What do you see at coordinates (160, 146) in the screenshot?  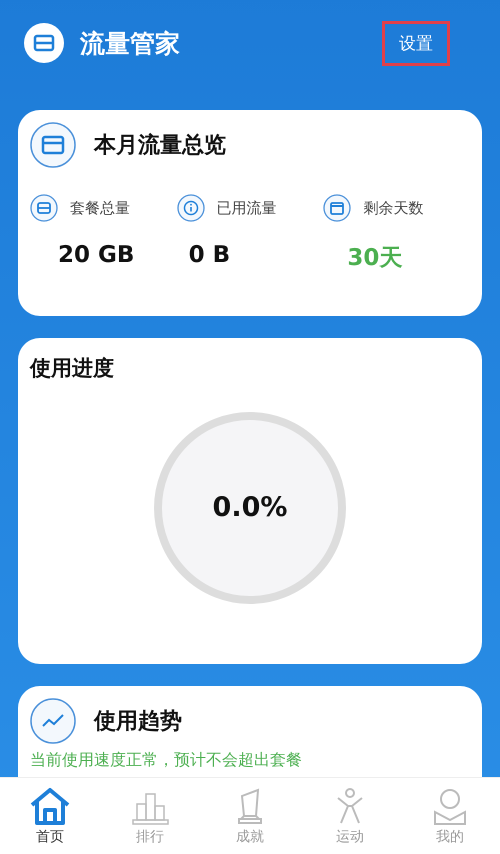 I see `card-title: 本月流量总览` at bounding box center [160, 146].